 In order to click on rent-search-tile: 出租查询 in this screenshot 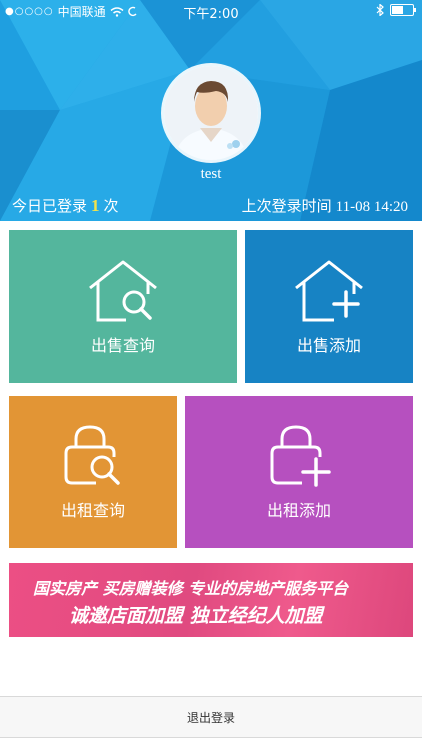, I will do `click(93, 472)`.